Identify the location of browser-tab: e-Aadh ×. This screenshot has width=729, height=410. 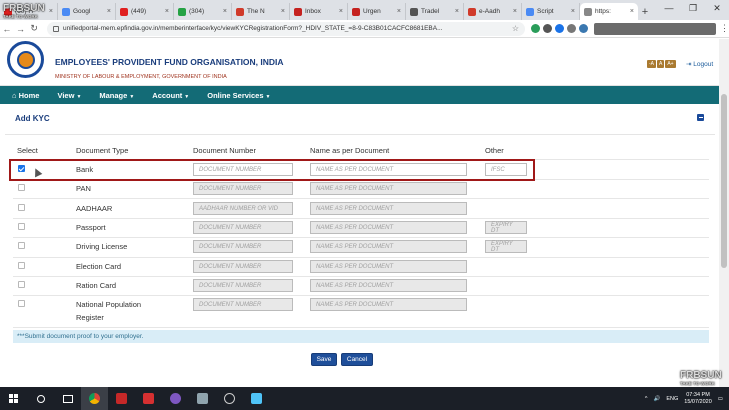
(493, 11).